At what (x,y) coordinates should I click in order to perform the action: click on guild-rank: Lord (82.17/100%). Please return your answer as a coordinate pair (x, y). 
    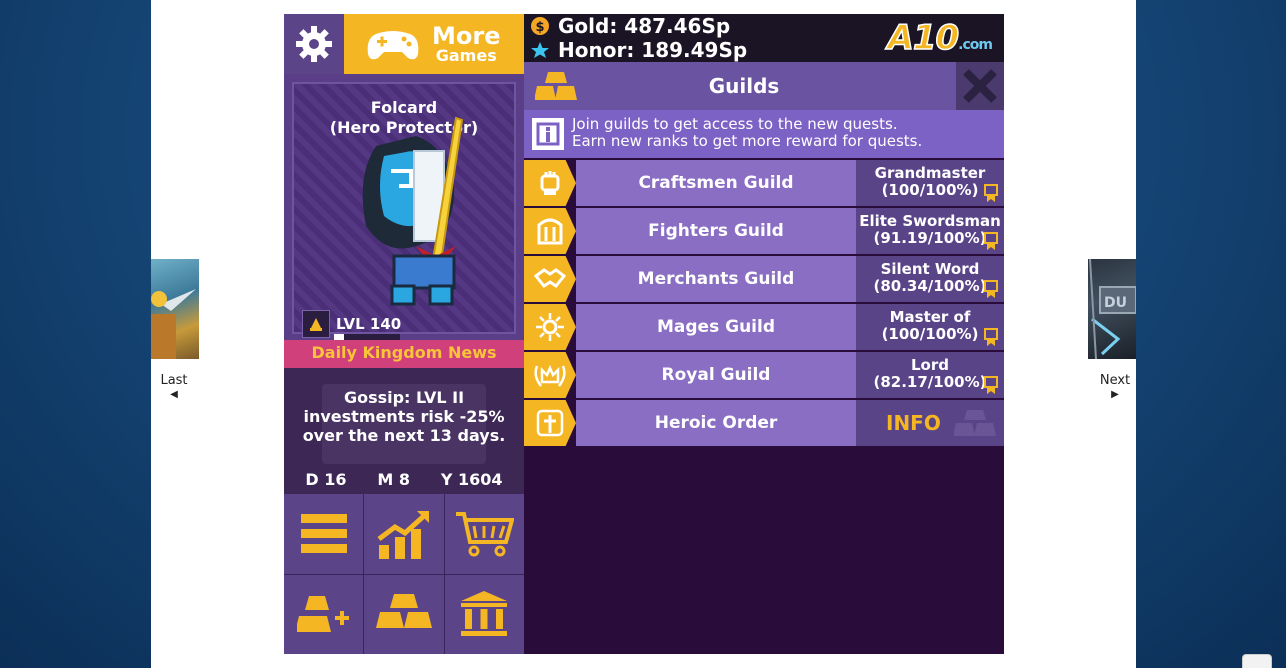
    Looking at the image, I should click on (930, 375).